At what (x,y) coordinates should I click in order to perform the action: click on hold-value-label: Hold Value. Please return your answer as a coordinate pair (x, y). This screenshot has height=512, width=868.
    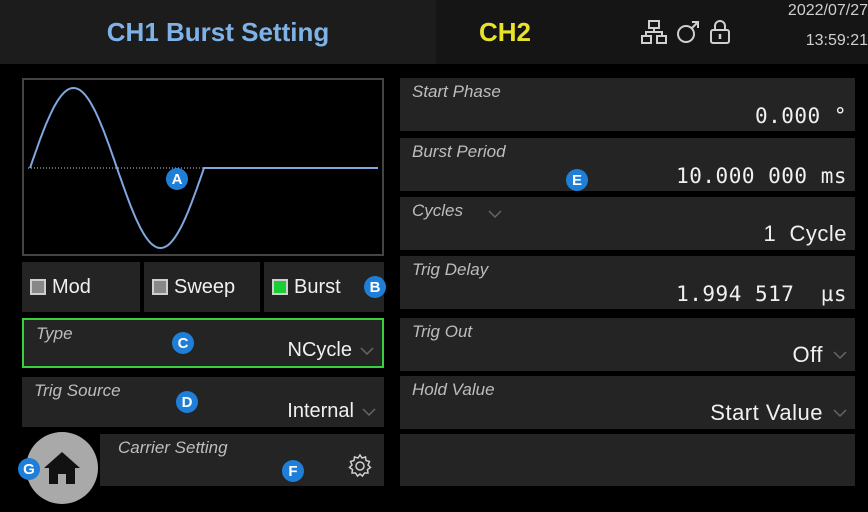
    Looking at the image, I should click on (453, 389).